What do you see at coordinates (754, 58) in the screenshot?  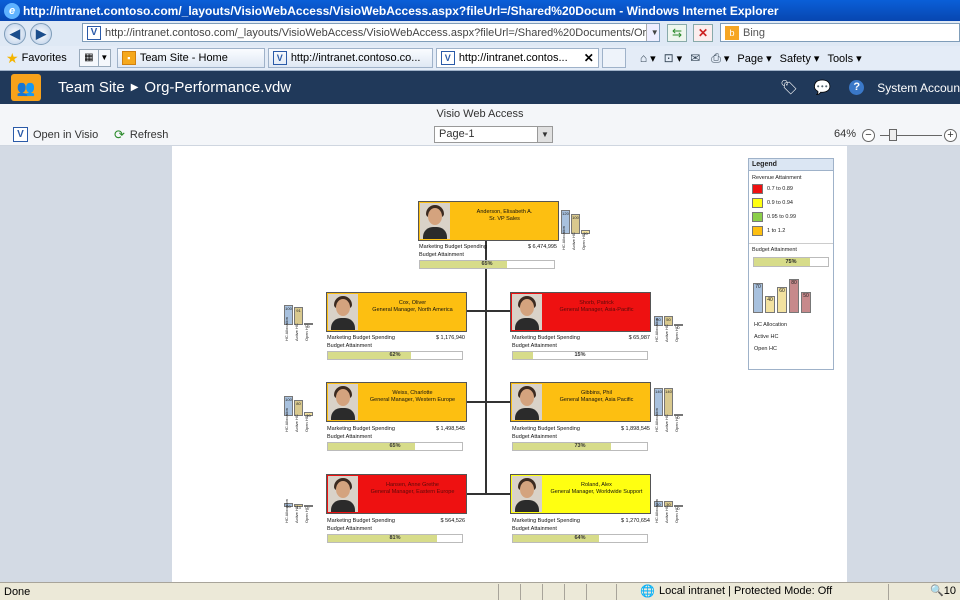 I see `page-menu: Page ▾` at bounding box center [754, 58].